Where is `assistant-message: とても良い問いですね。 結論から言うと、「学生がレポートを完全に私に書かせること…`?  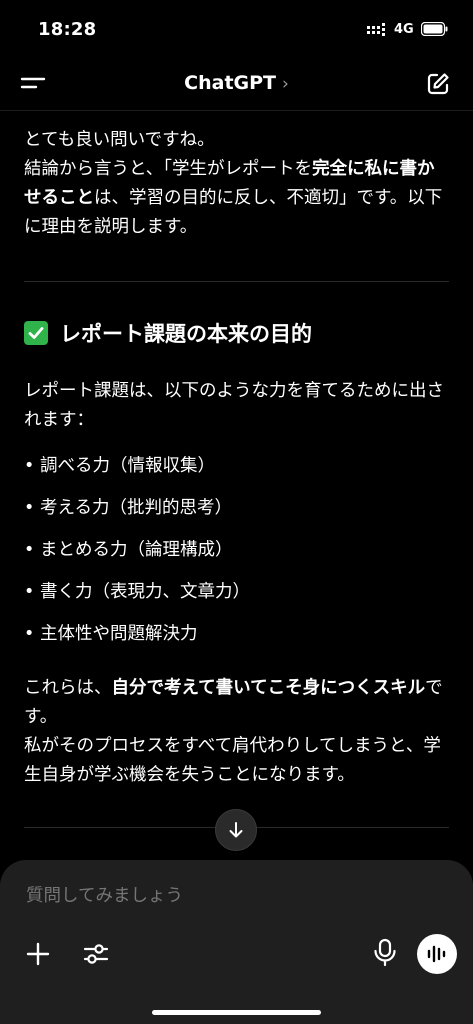
assistant-message: とても良い問いですね。 結論から言うと、「学生がレポートを完全に私に書かせること… is located at coordinates (236, 184).